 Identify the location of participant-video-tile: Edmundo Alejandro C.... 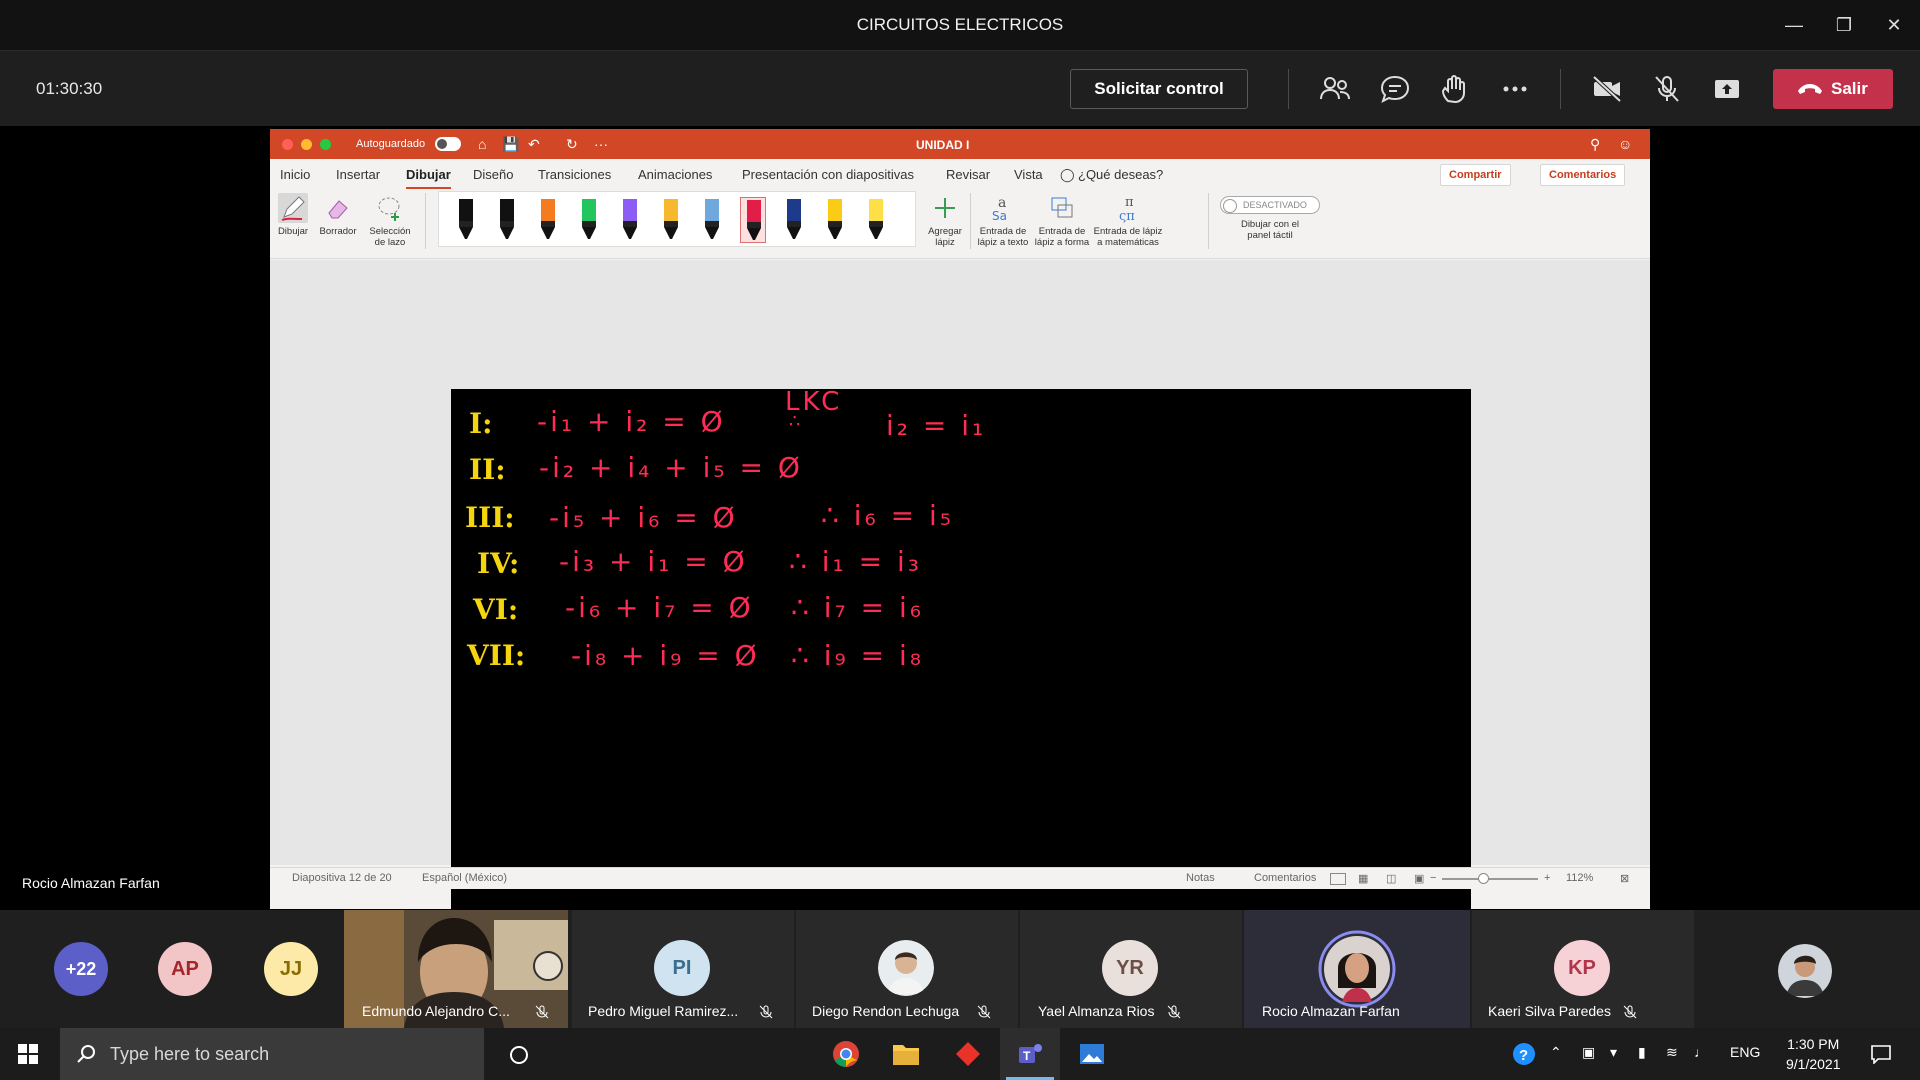
(456, 969).